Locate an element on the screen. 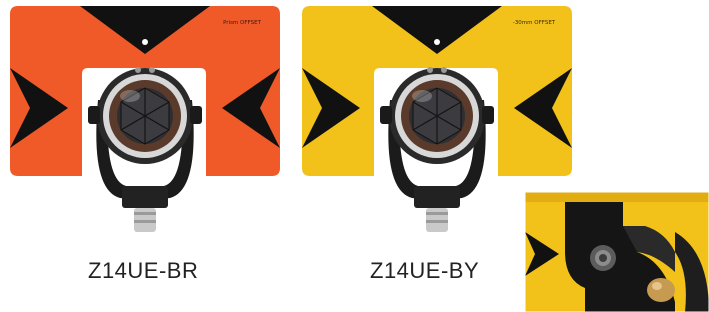 Image resolution: width=709 pixels, height=312 pixels. brass-knob is located at coordinates (661, 290).